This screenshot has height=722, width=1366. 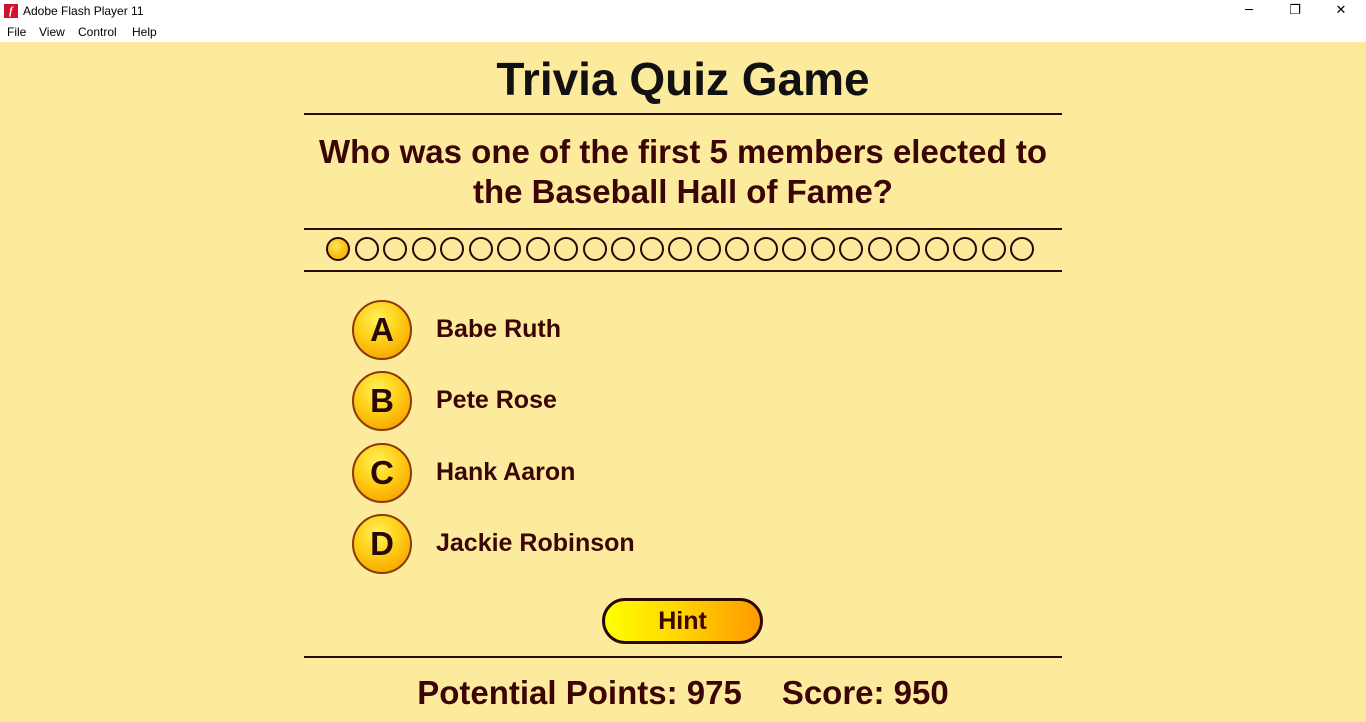 I want to click on flash-player-icon: f, so click(x=11, y=11).